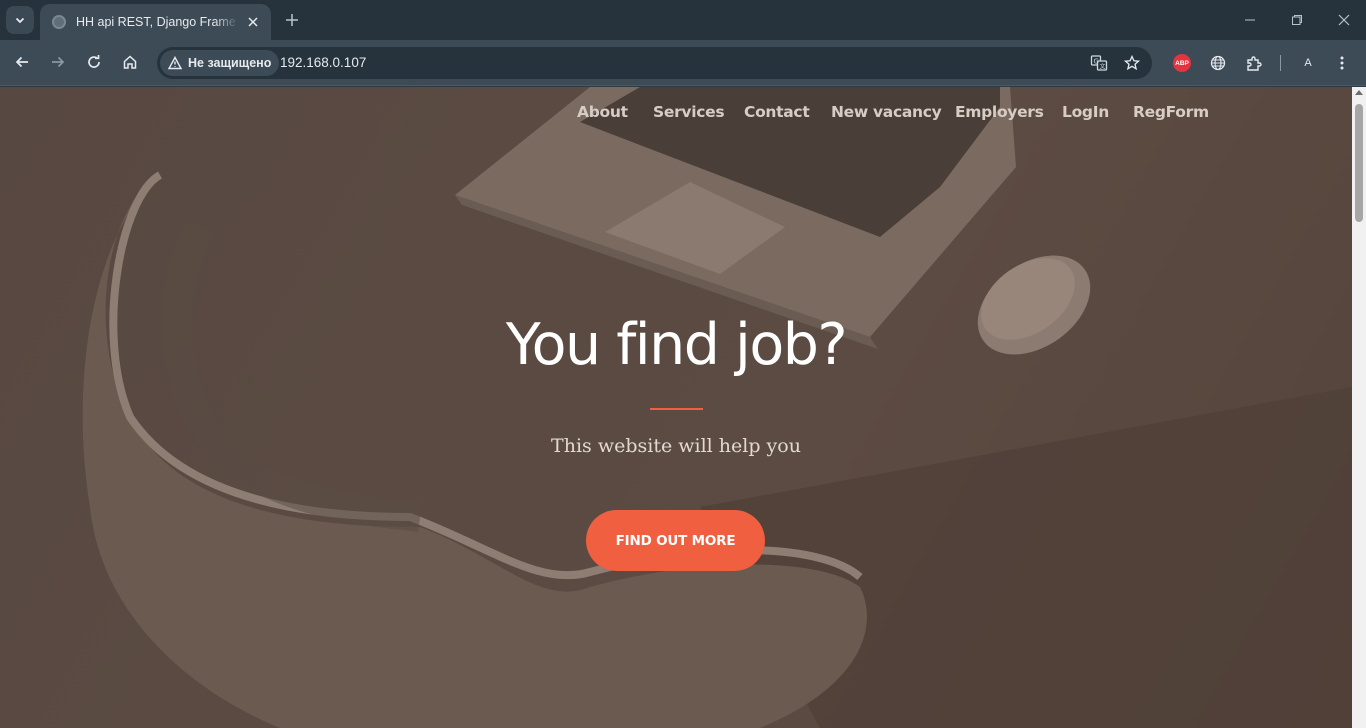 The image size is (1366, 728). What do you see at coordinates (602, 112) in the screenshot?
I see `nav-about: About` at bounding box center [602, 112].